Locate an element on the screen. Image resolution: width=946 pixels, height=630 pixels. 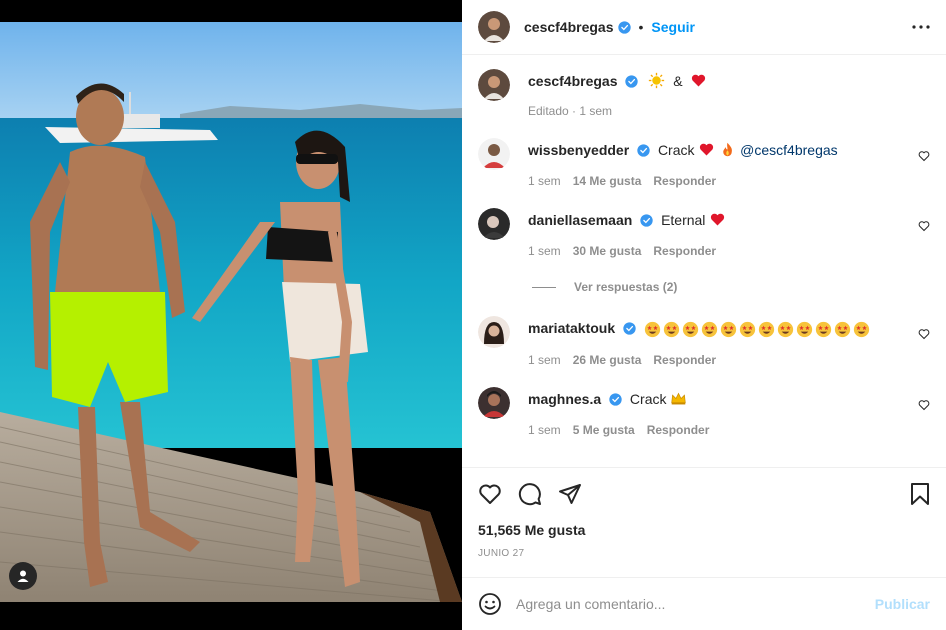
comment-likes: 14 Me gusta is located at coordinates (607, 181).